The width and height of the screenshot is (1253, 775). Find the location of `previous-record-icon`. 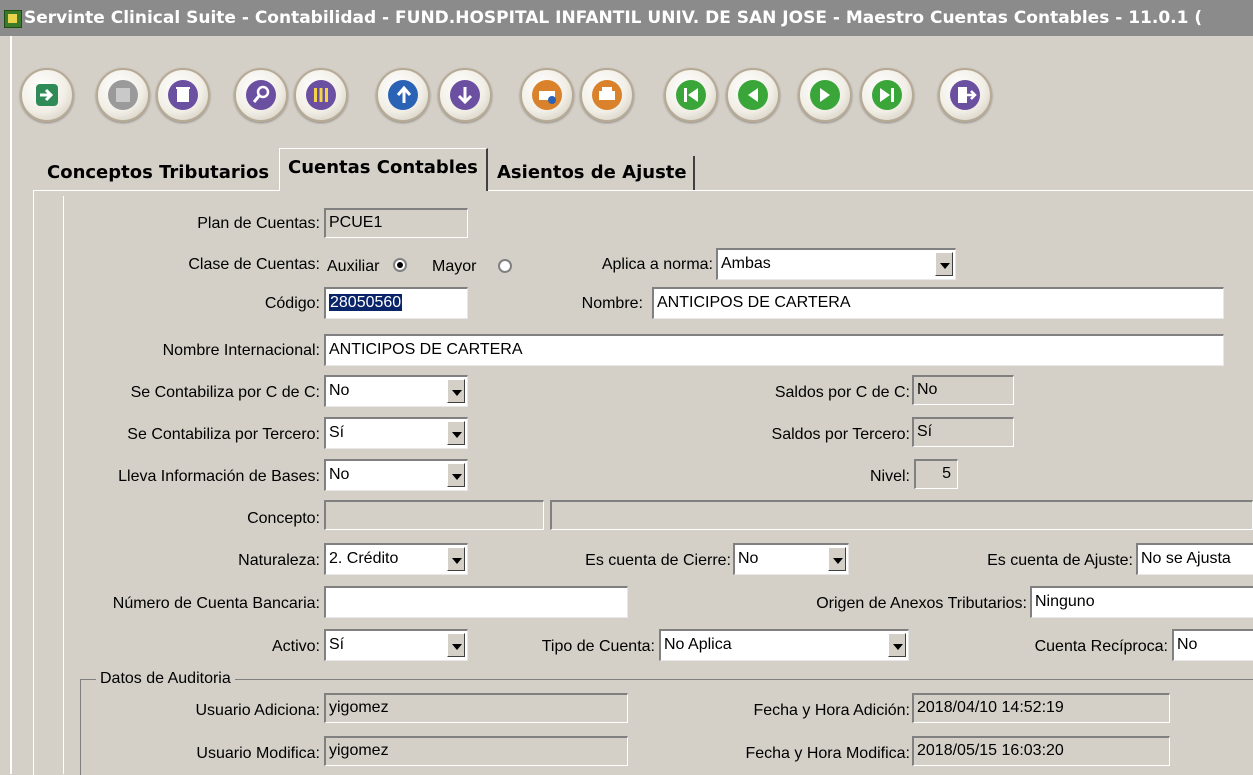

previous-record-icon is located at coordinates (753, 95).